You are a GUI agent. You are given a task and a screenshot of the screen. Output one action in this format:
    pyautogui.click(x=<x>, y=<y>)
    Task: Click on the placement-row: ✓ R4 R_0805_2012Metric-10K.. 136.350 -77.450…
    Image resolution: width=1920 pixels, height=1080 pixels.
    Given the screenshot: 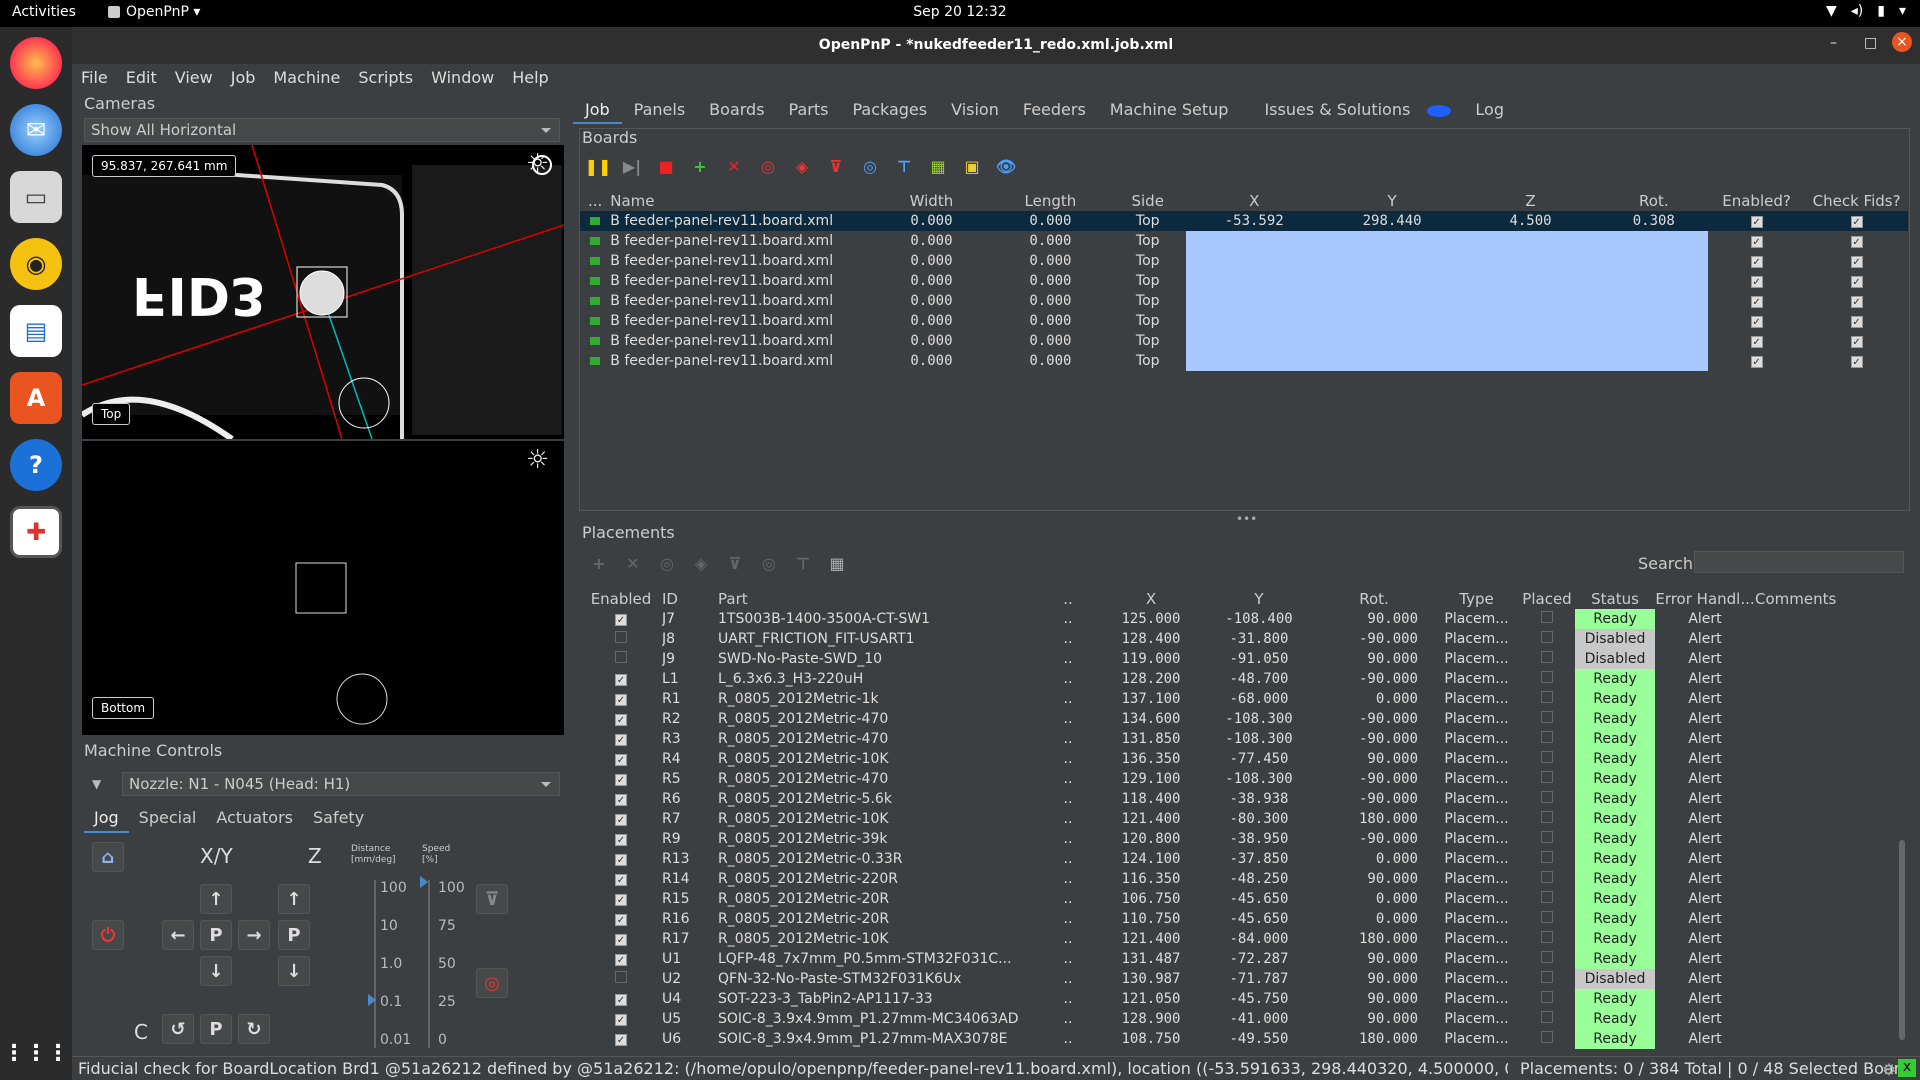 What is the action you would take?
    pyautogui.click(x=1237, y=759)
    